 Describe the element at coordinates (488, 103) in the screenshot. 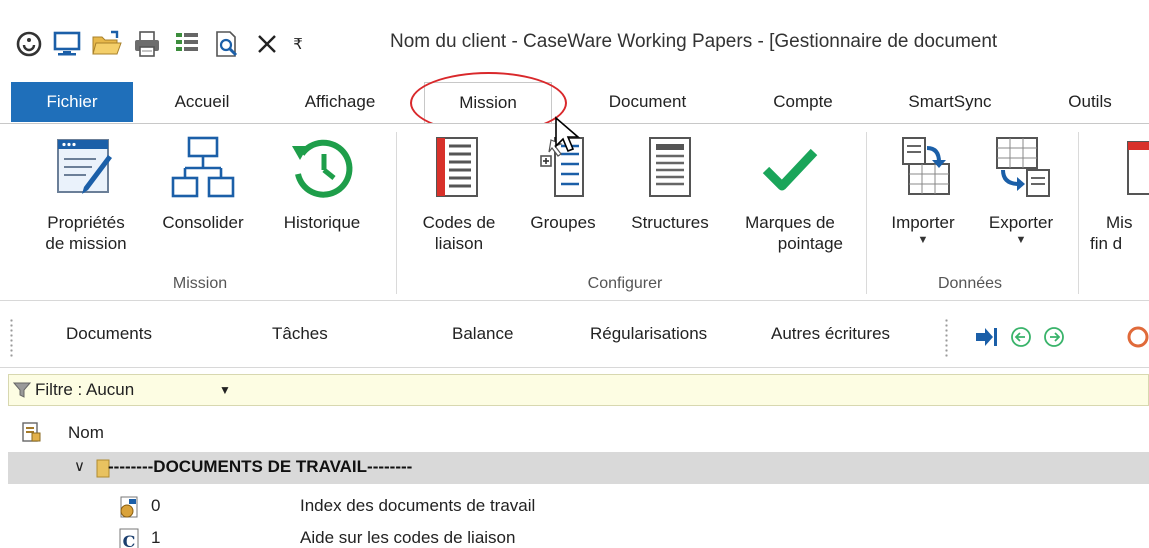

I see `tab-mission: Mission` at that location.